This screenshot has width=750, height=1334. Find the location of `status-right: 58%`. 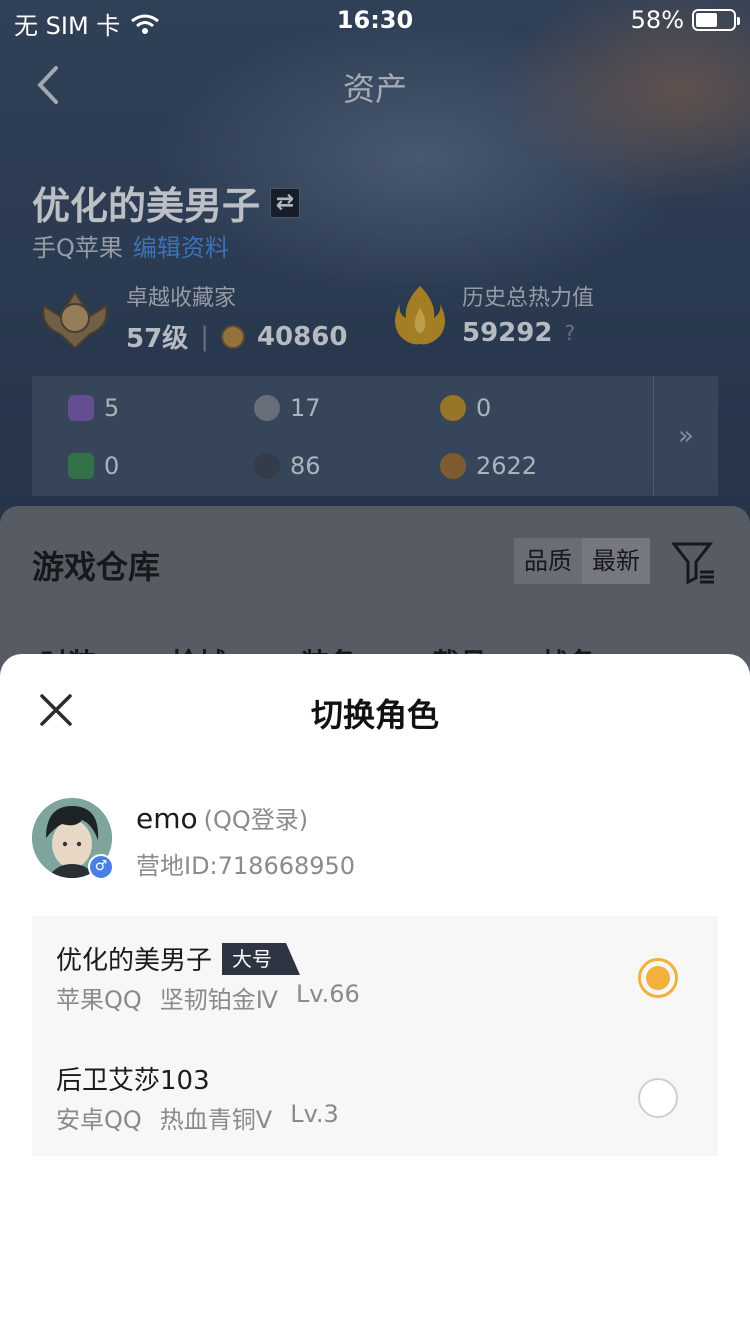

status-right: 58% is located at coordinates (685, 20).